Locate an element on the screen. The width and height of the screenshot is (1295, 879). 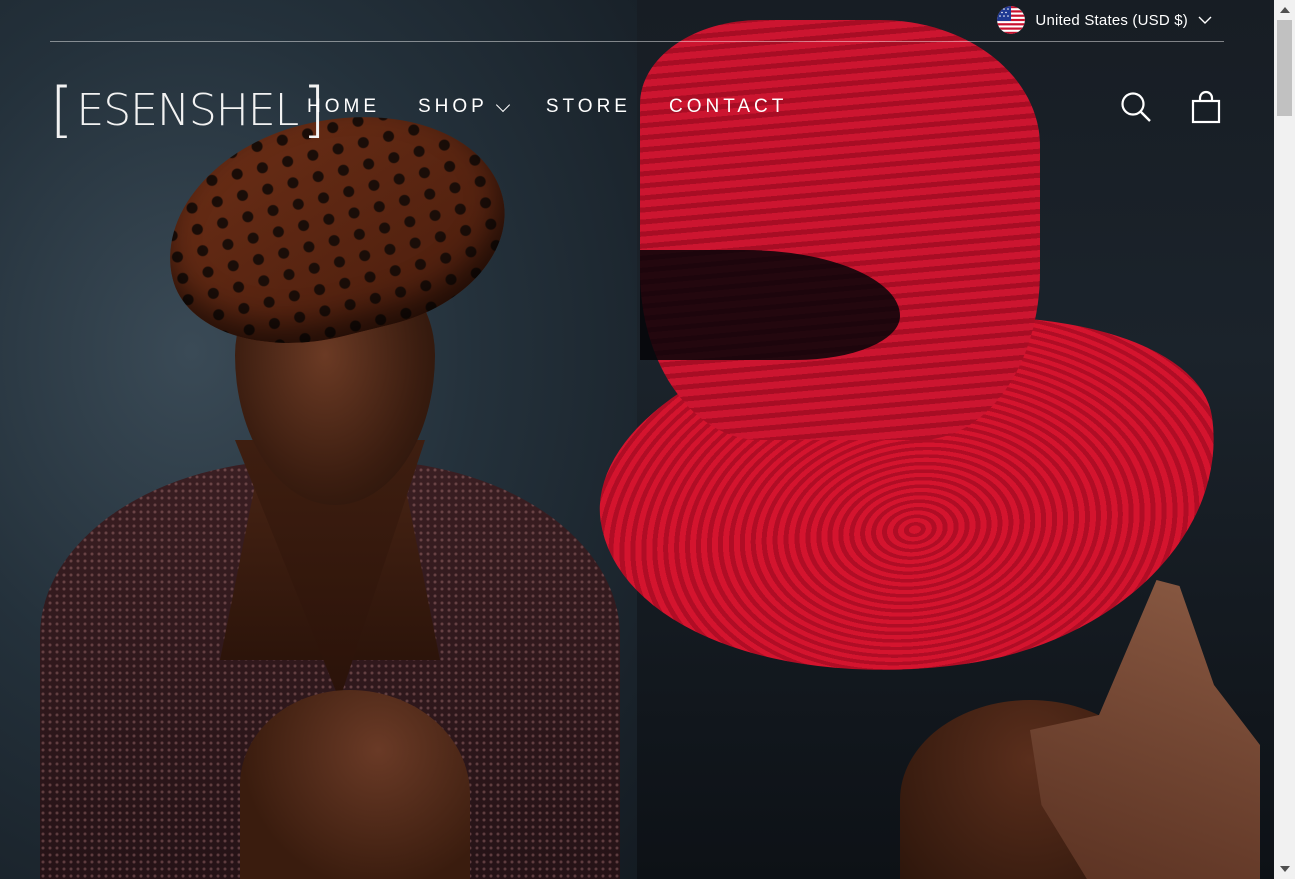
scroll-down-arrow-icon is located at coordinates (1285, 869).